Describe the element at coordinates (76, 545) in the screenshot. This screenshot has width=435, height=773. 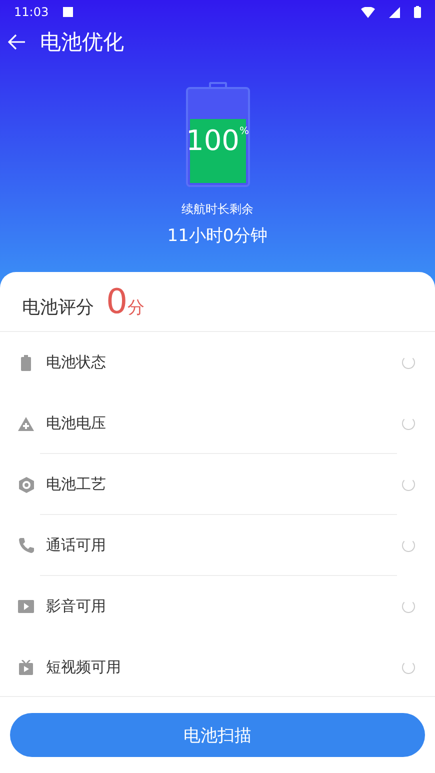
I see `check-label: 通话可用` at that location.